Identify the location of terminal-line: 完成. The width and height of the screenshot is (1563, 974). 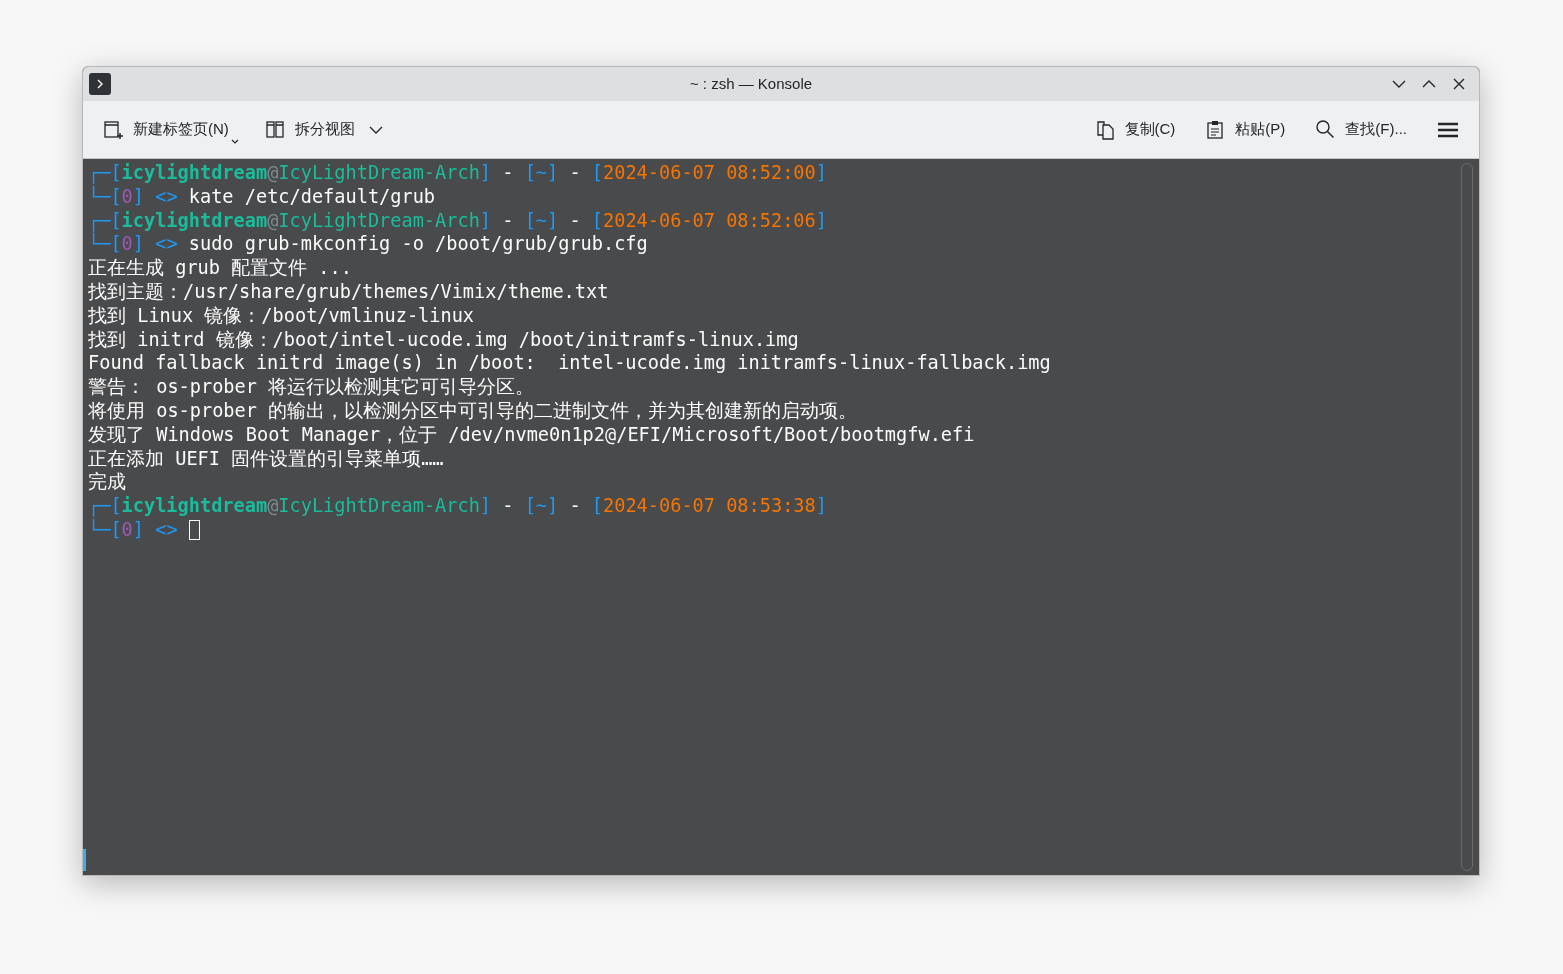
(107, 482).